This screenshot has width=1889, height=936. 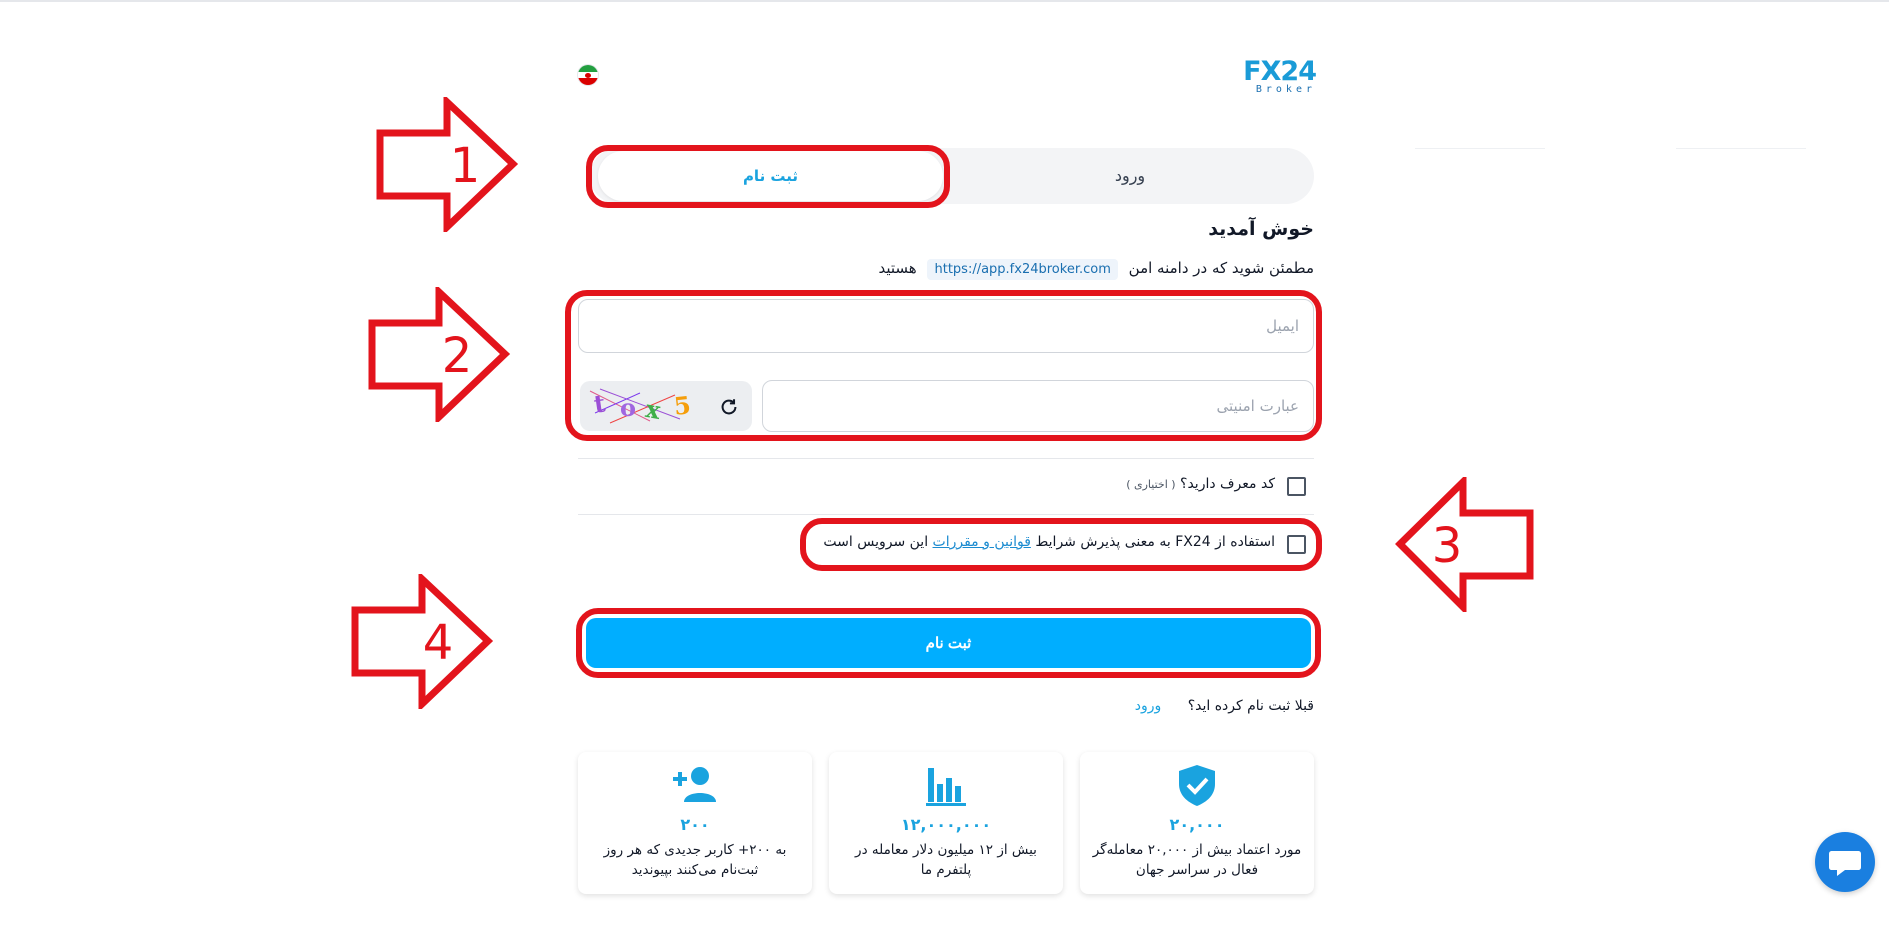 I want to click on stat-value: ۱۲,۰۰۰,۰۰۰, so click(x=946, y=824).